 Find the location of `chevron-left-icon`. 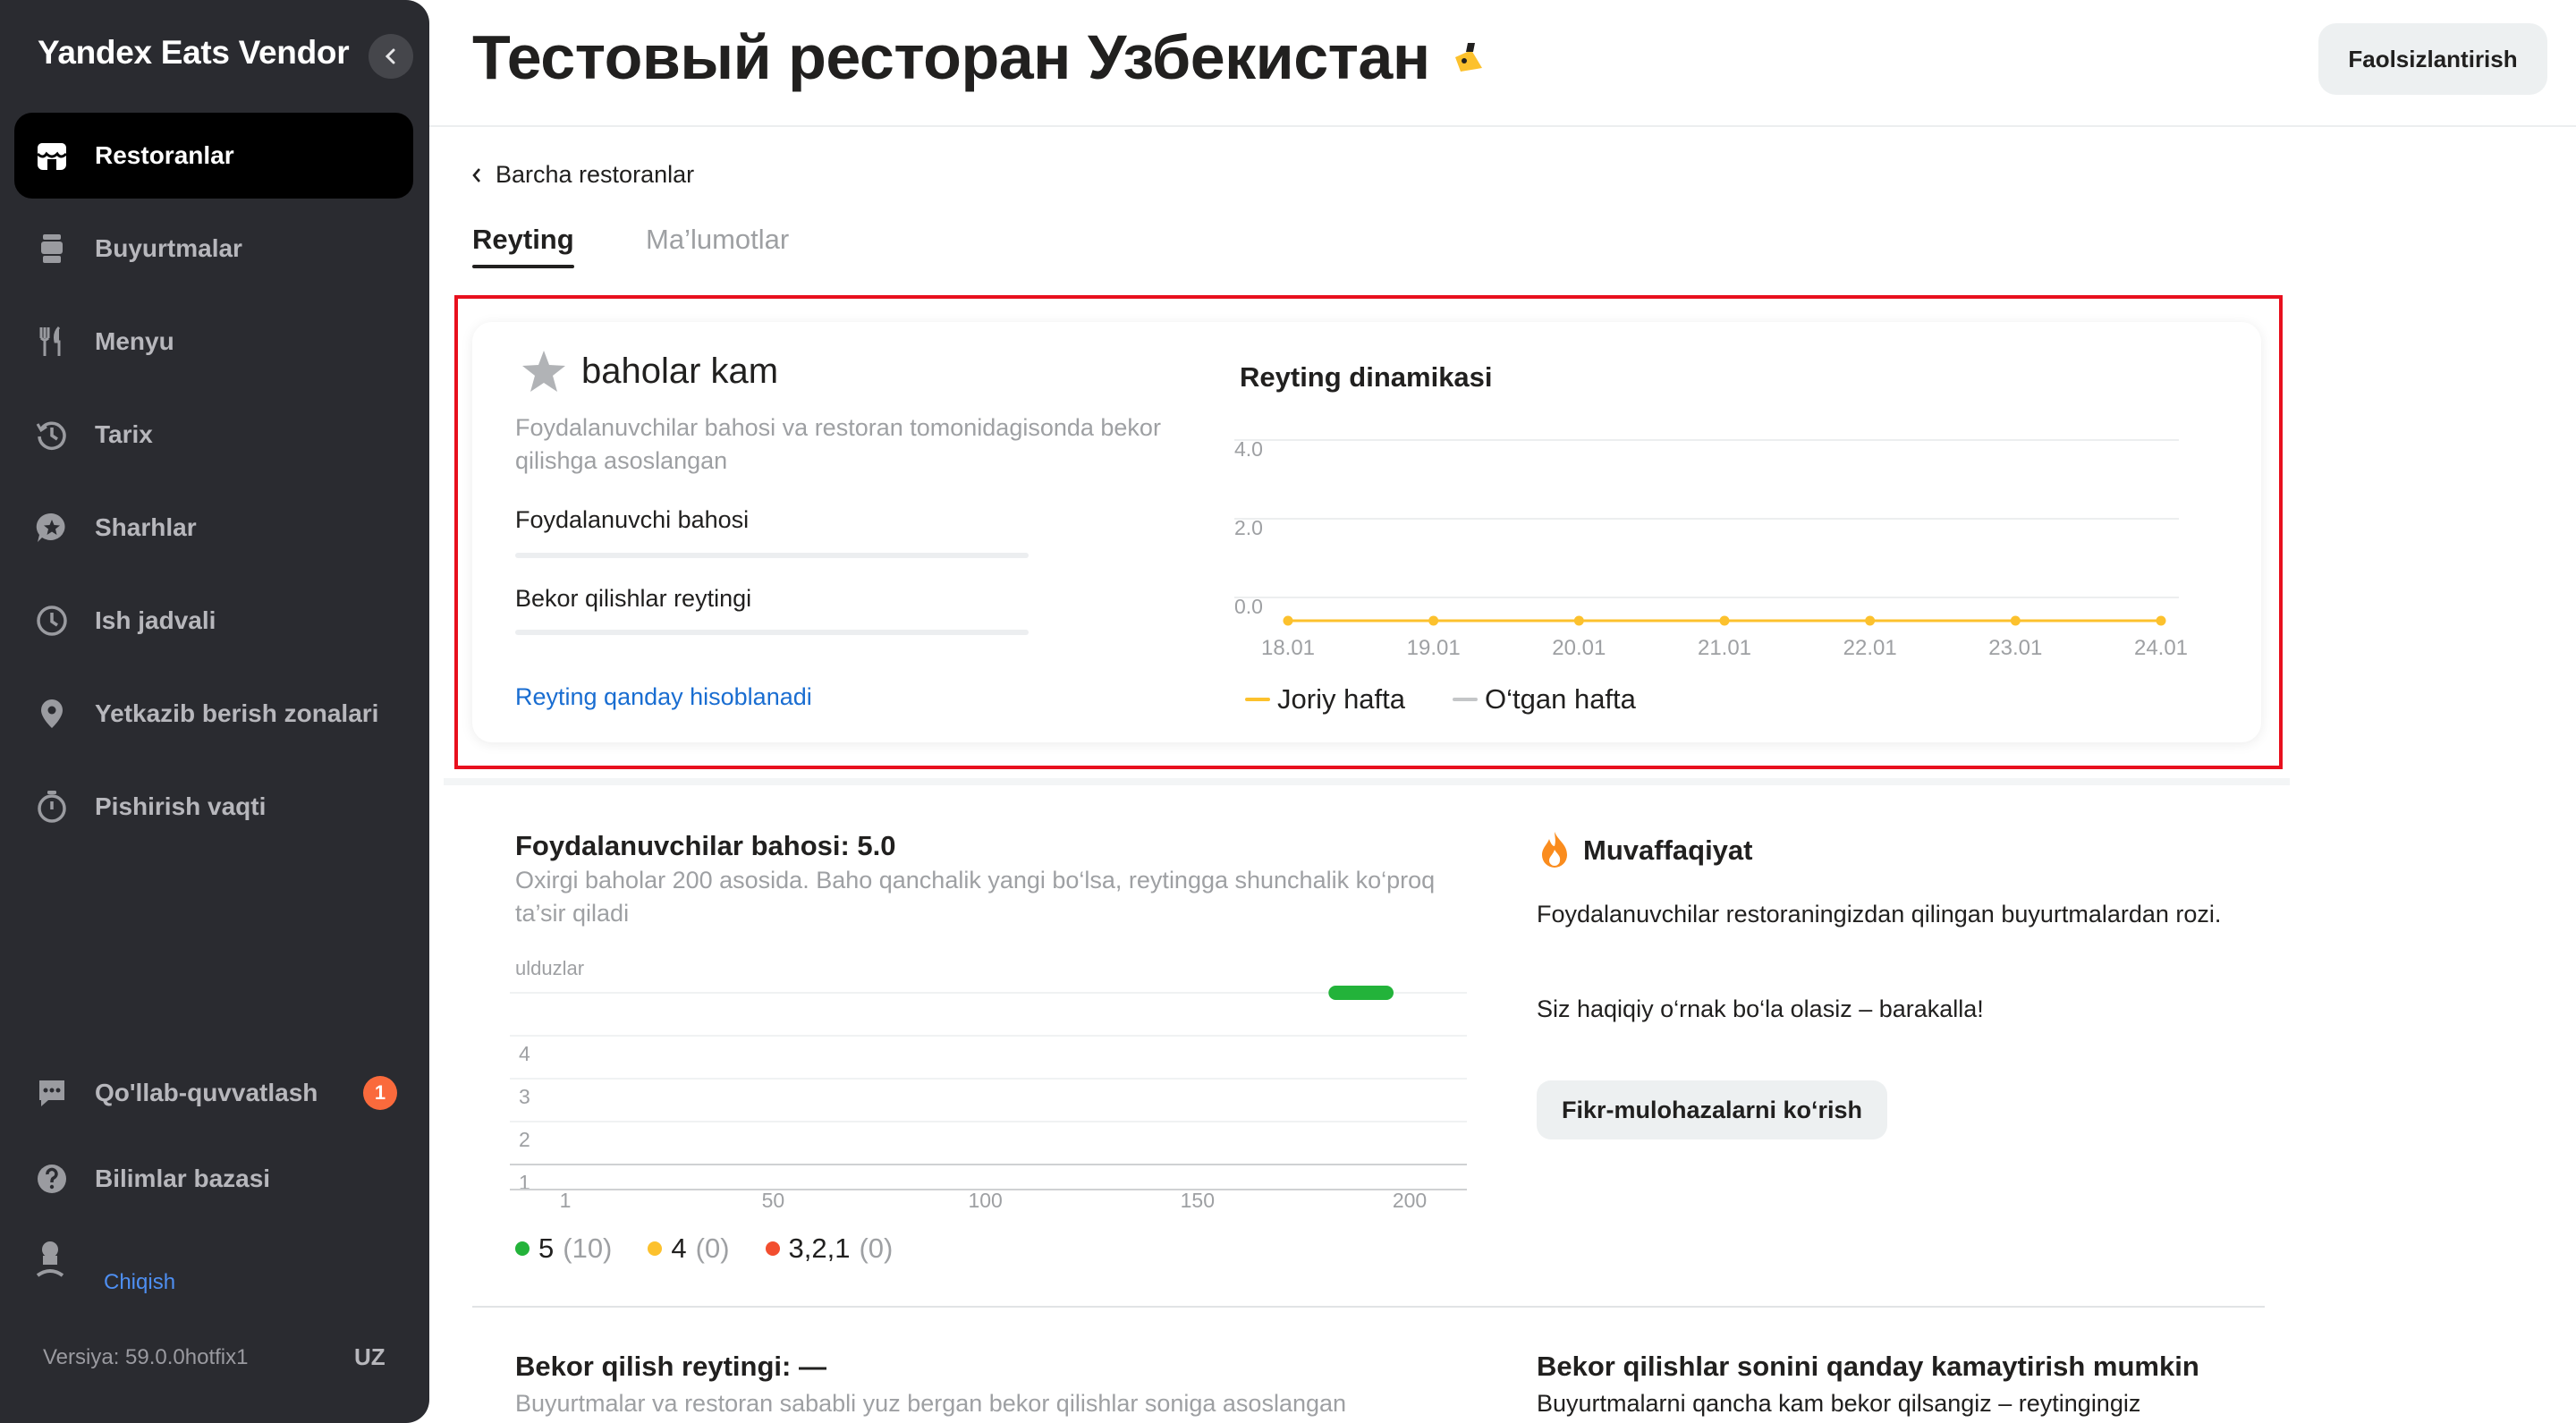

chevron-left-icon is located at coordinates (390, 56).